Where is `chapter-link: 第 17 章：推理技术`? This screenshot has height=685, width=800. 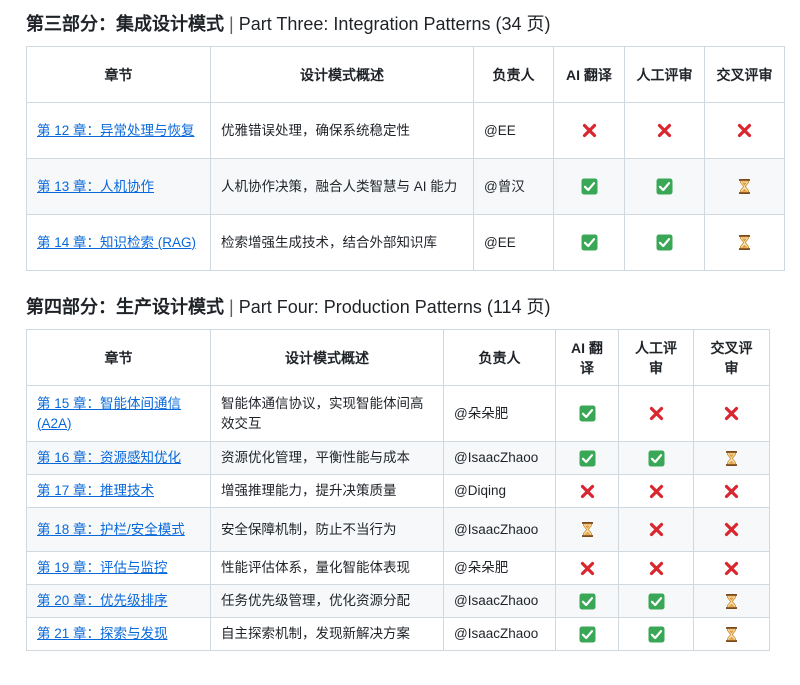 chapter-link: 第 17 章：推理技术 is located at coordinates (95, 490).